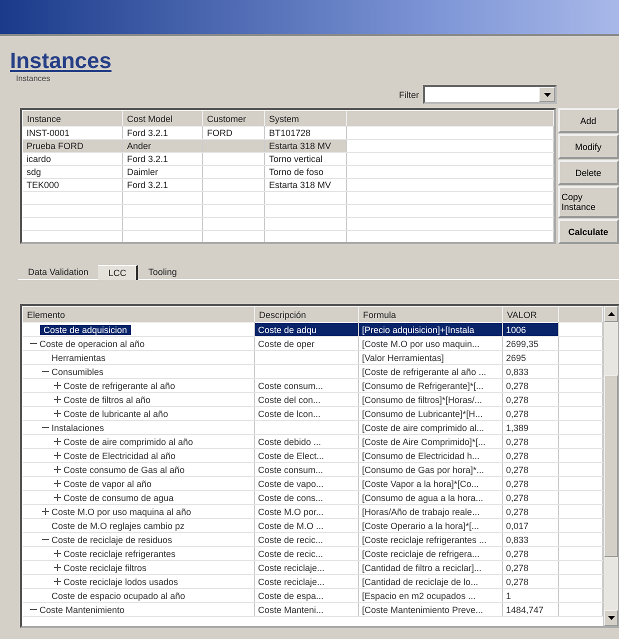 The height and width of the screenshot is (639, 619). I want to click on tree-item: Coste de vapor al año, so click(108, 483).